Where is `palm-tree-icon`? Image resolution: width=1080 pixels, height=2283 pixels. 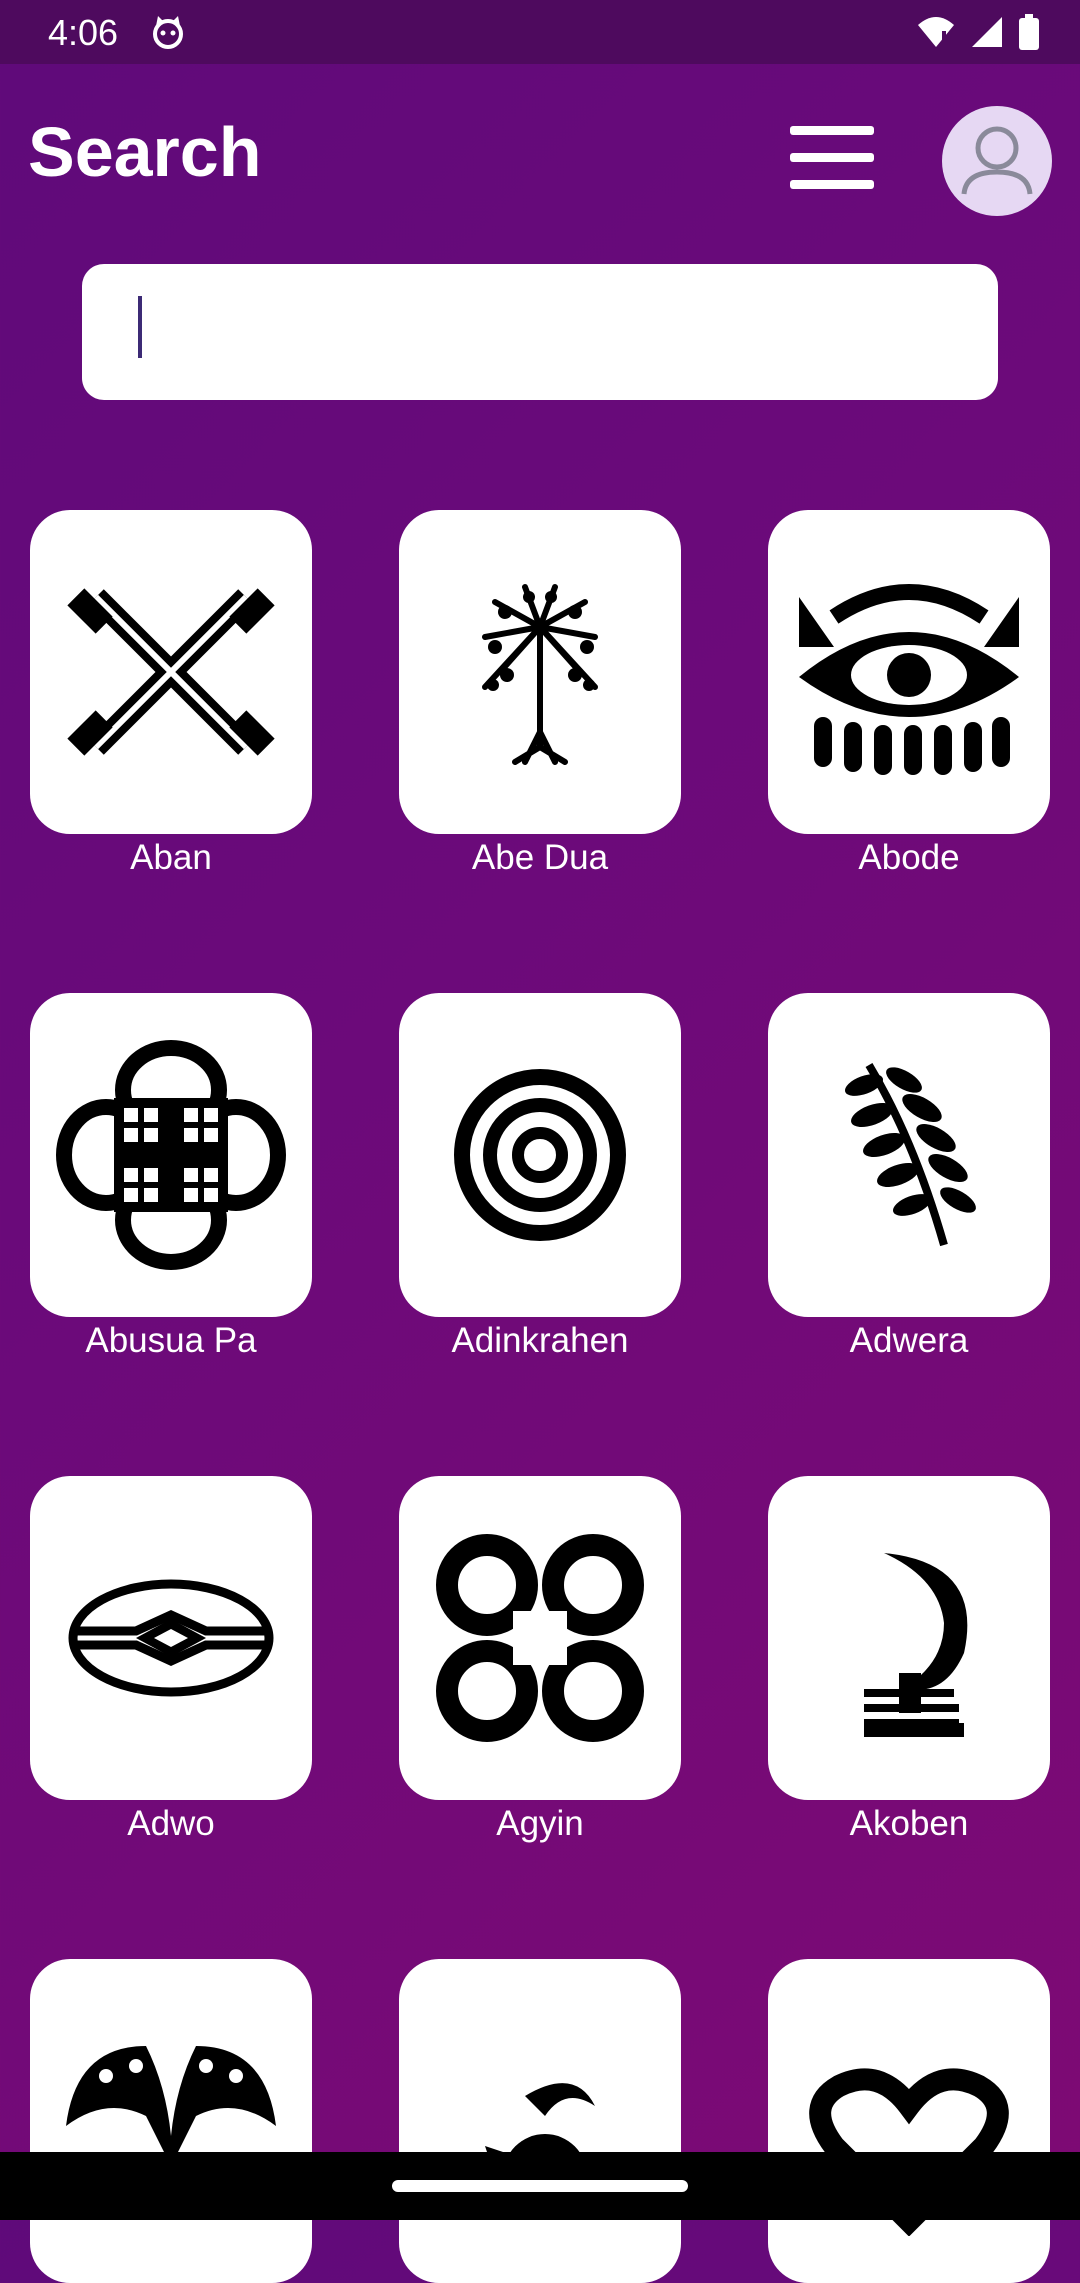
palm-tree-icon is located at coordinates (540, 674).